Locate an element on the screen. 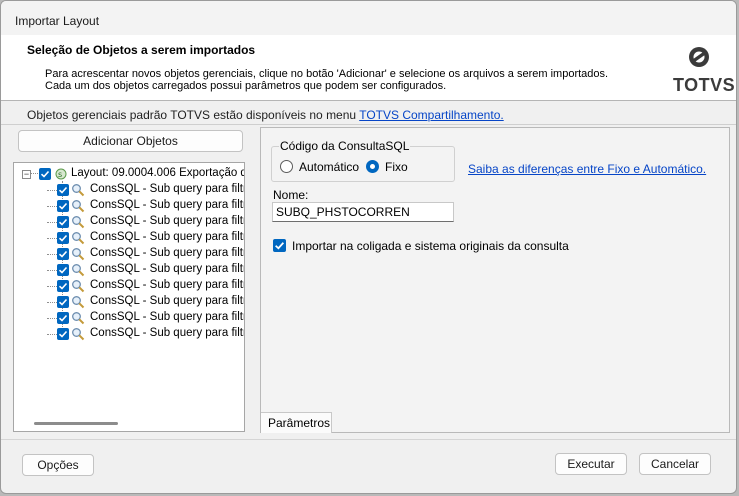 This screenshot has height=496, width=739. logo-text: TOTVS is located at coordinates (704, 85).